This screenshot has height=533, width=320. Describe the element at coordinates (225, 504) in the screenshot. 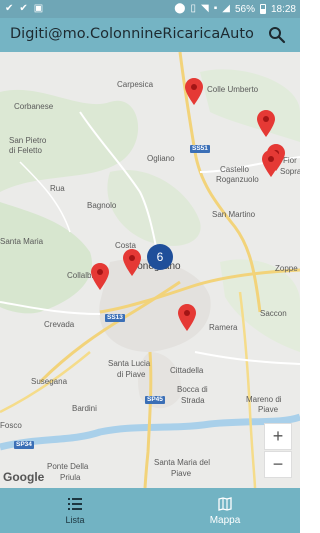

I see `map-icon` at that location.